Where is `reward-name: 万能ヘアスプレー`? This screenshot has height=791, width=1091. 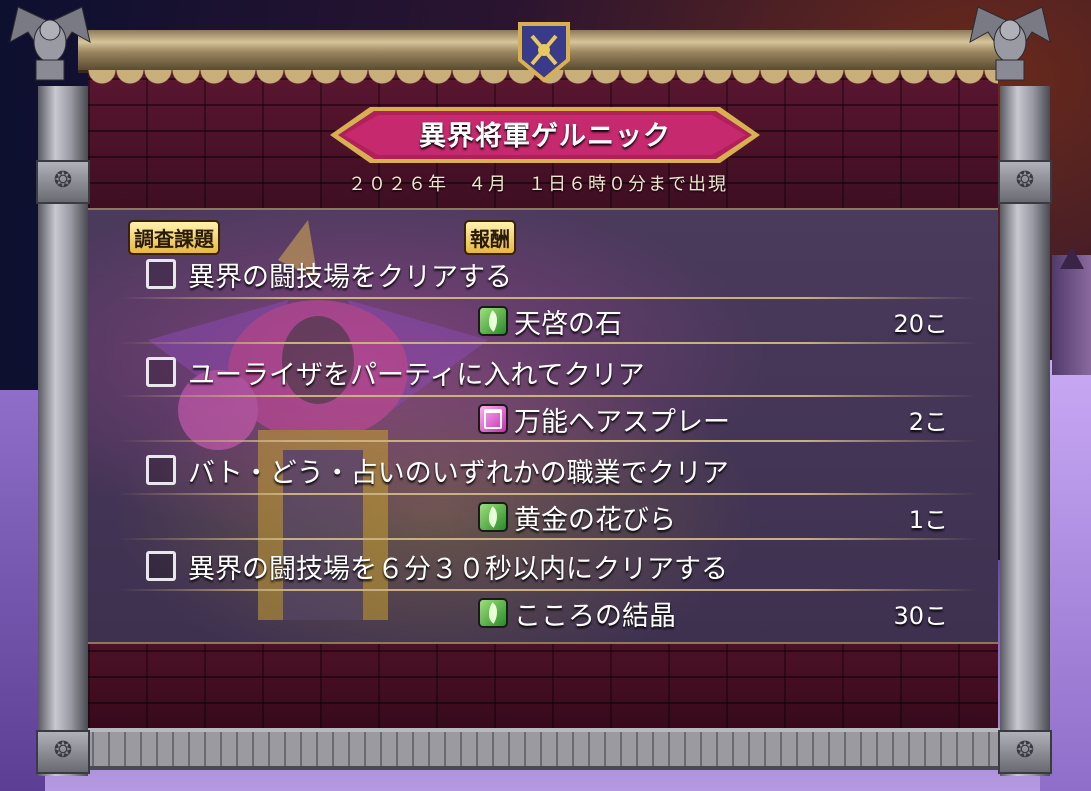 reward-name: 万能ヘアスプレー is located at coordinates (622, 422).